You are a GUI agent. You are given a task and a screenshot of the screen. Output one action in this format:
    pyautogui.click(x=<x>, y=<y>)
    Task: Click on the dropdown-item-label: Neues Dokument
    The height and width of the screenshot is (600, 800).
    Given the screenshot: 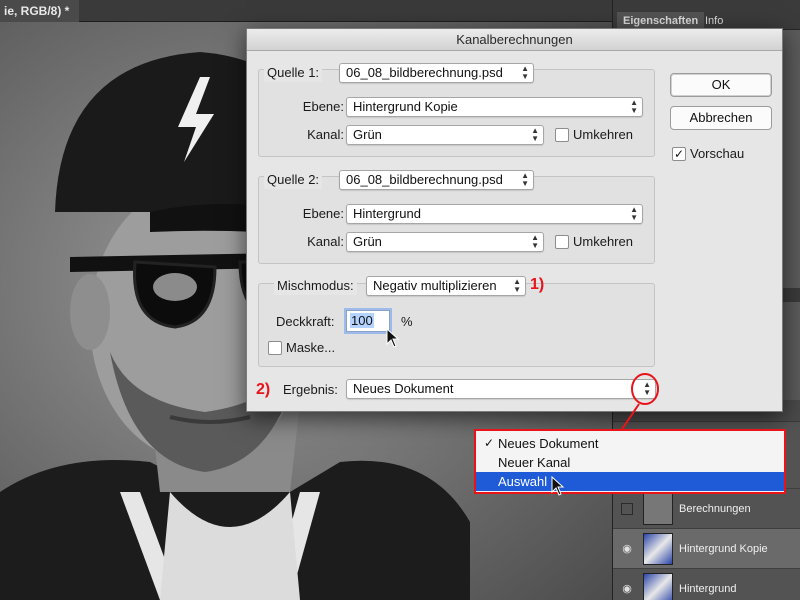 What is the action you would take?
    pyautogui.click(x=548, y=443)
    